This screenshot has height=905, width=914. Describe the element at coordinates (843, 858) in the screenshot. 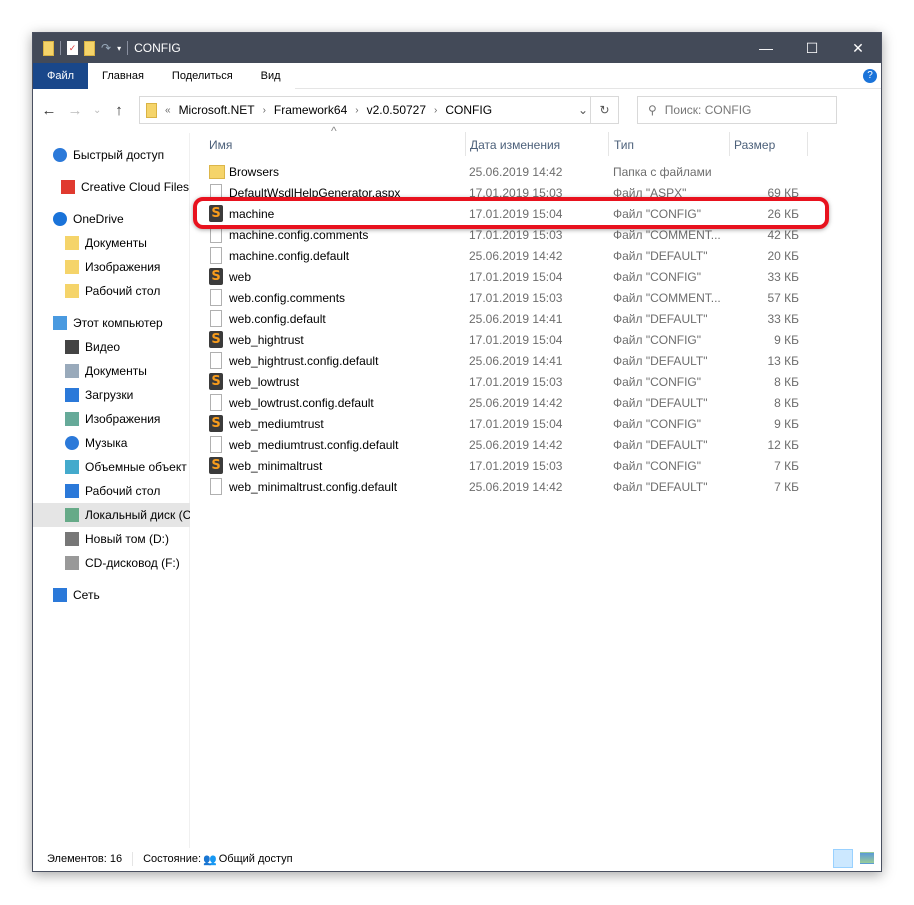

I see `details-view-button` at that location.